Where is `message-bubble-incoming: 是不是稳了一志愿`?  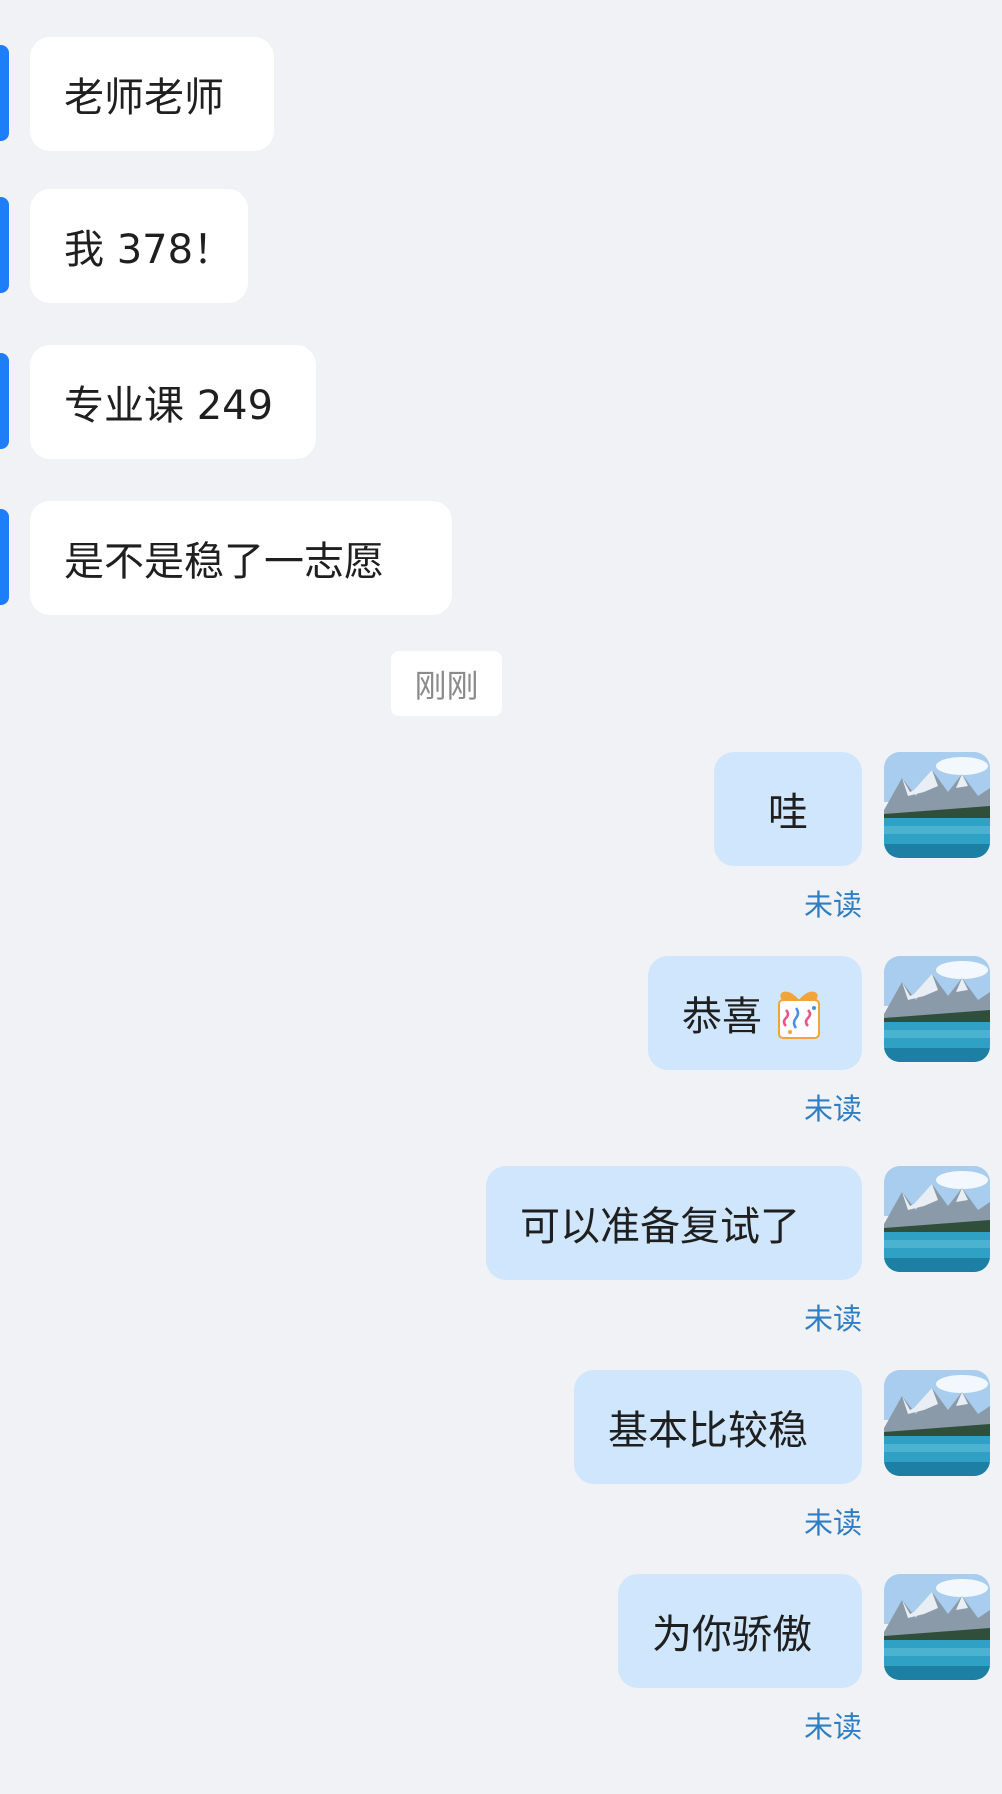 message-bubble-incoming: 是不是稳了一志愿 is located at coordinates (241, 558).